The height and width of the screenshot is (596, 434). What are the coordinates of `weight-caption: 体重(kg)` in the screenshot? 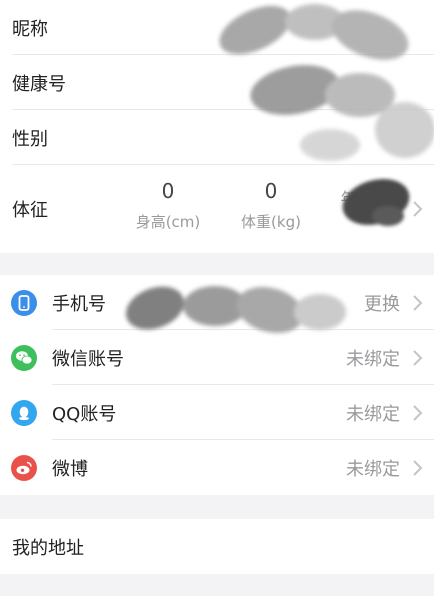 It's located at (271, 222).